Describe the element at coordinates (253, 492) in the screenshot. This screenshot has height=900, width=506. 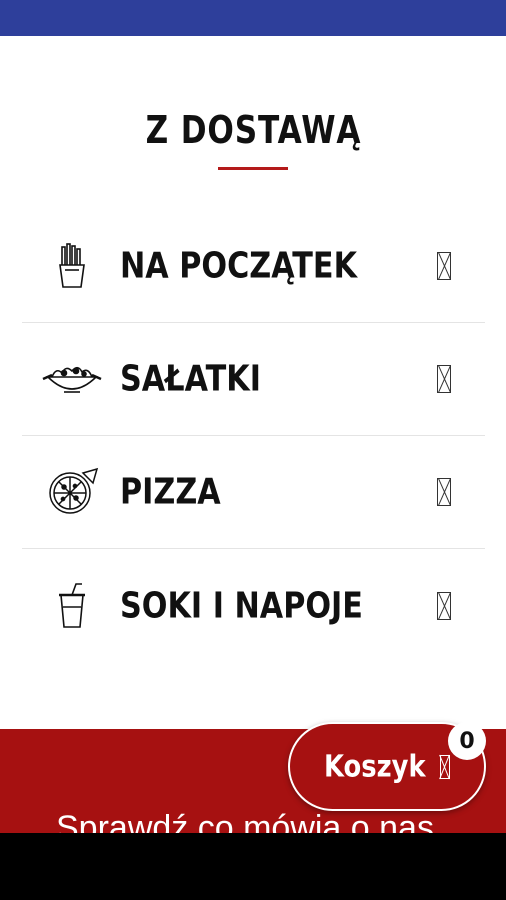
I see `menu-item-pizza: PIZZA` at that location.